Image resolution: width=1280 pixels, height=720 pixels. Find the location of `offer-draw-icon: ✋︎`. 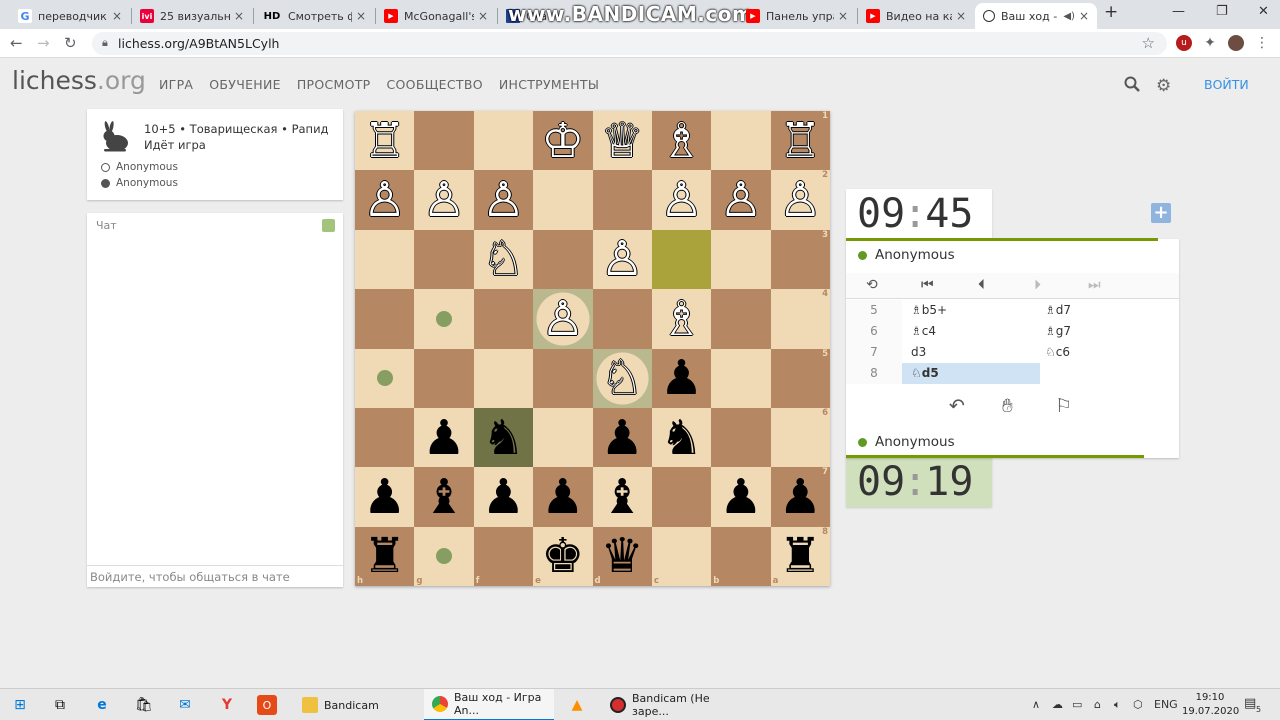

offer-draw-icon: ✋︎ is located at coordinates (1007, 406).